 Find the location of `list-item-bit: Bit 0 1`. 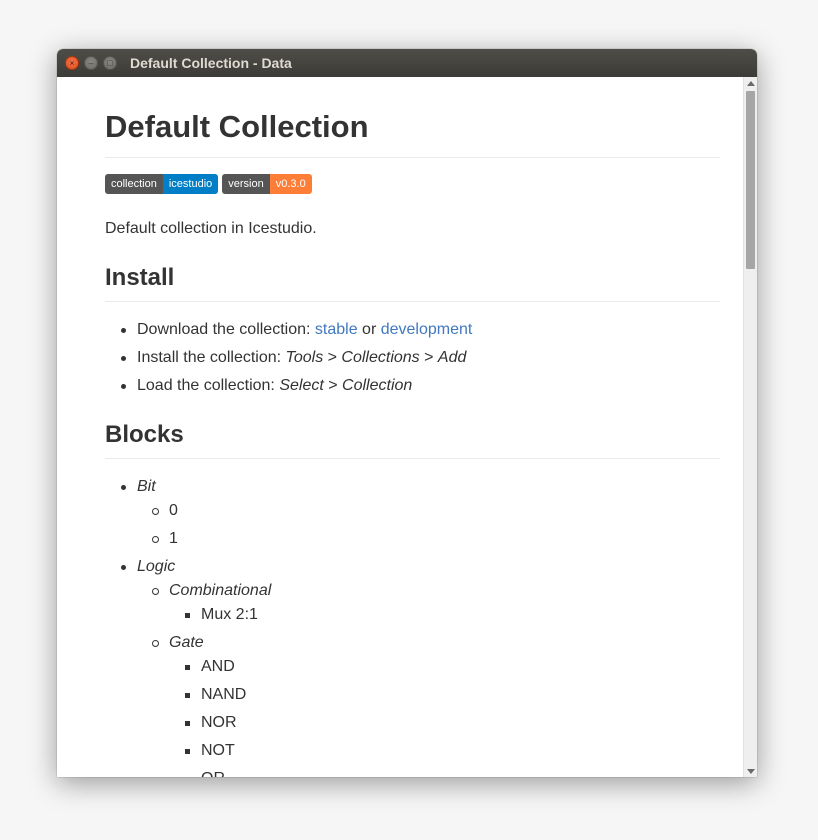

list-item-bit: Bit 0 1 is located at coordinates (412, 513).